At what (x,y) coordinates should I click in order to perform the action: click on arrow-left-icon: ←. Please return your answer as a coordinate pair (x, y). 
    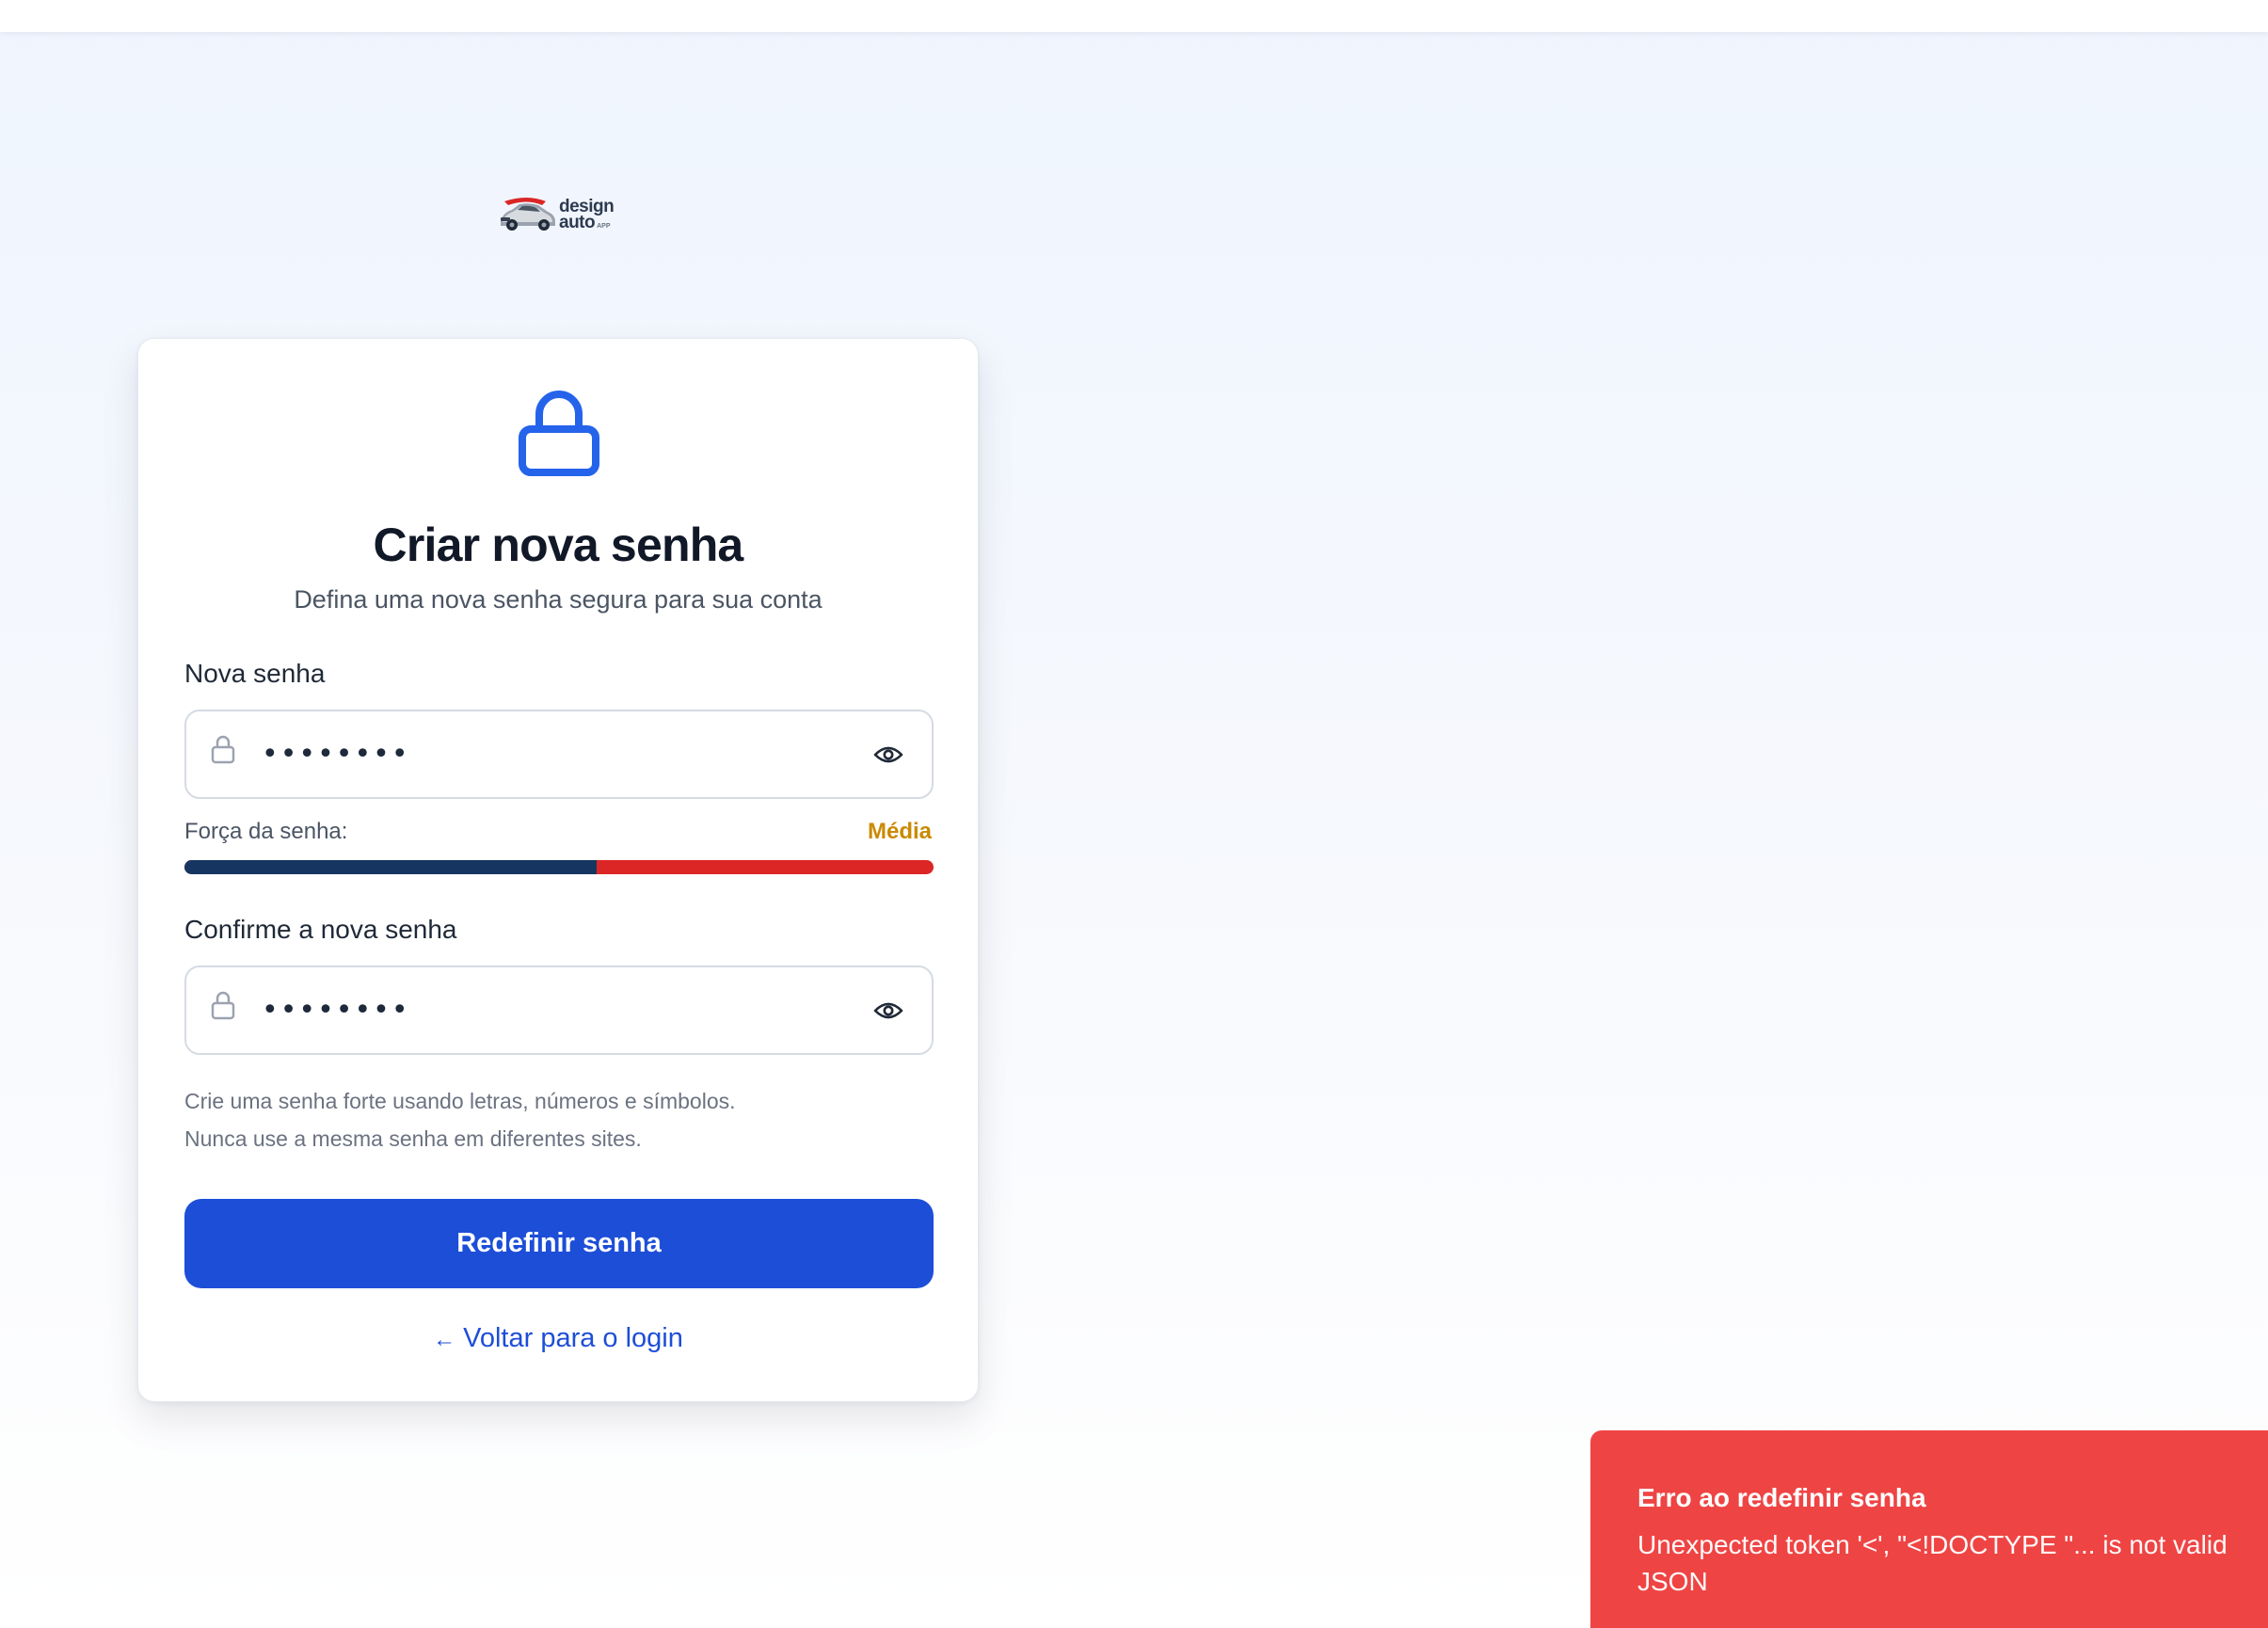
    Looking at the image, I should click on (444, 1339).